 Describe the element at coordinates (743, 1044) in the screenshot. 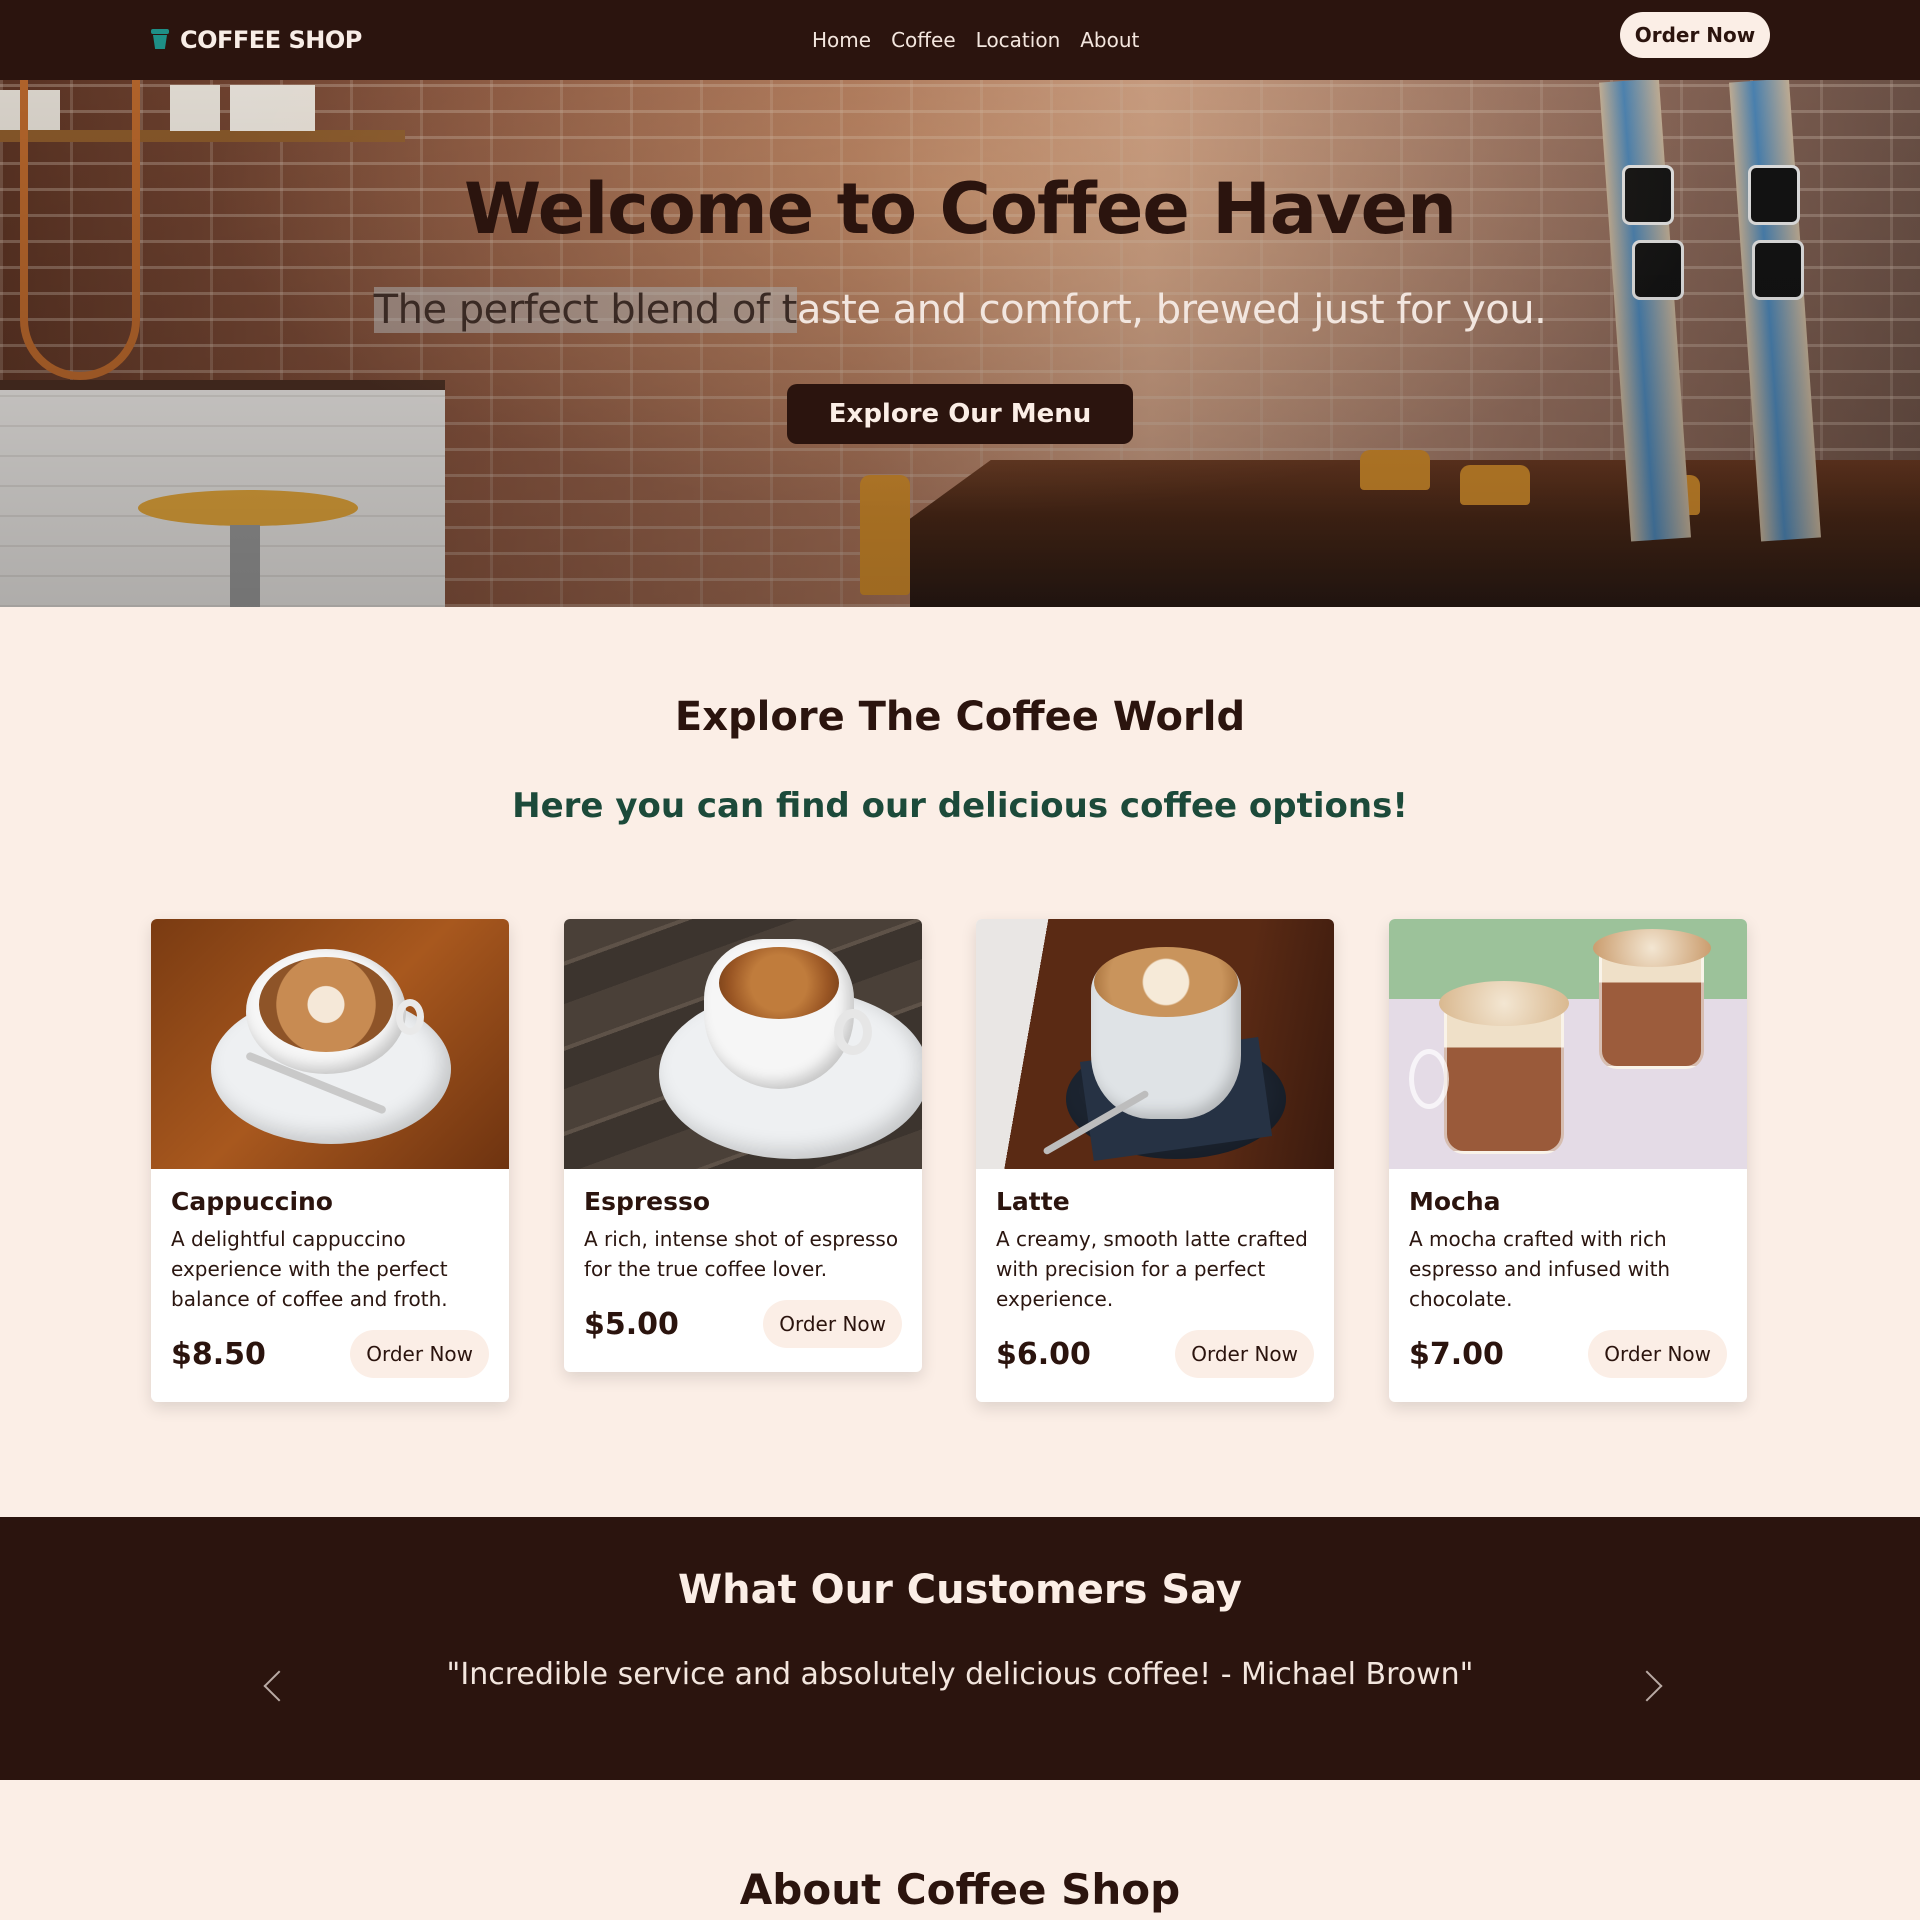

I see `espresso-image` at that location.